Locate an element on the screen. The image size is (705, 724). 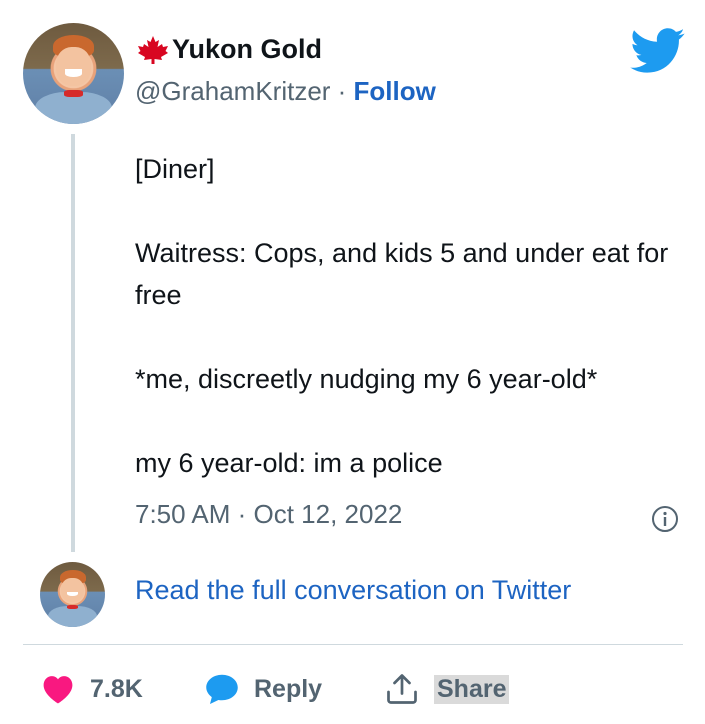
share-icon is located at coordinates (402, 689).